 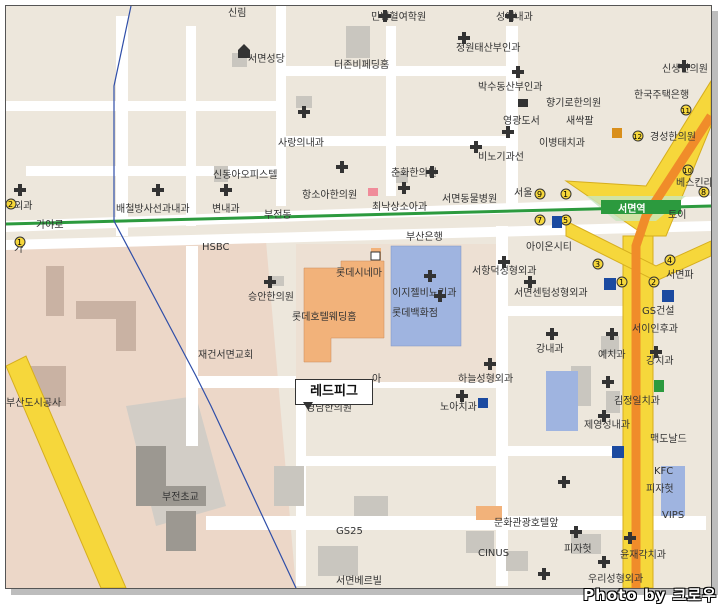 I want to click on label-pizzahut-2: 피자헛, so click(x=578, y=549).